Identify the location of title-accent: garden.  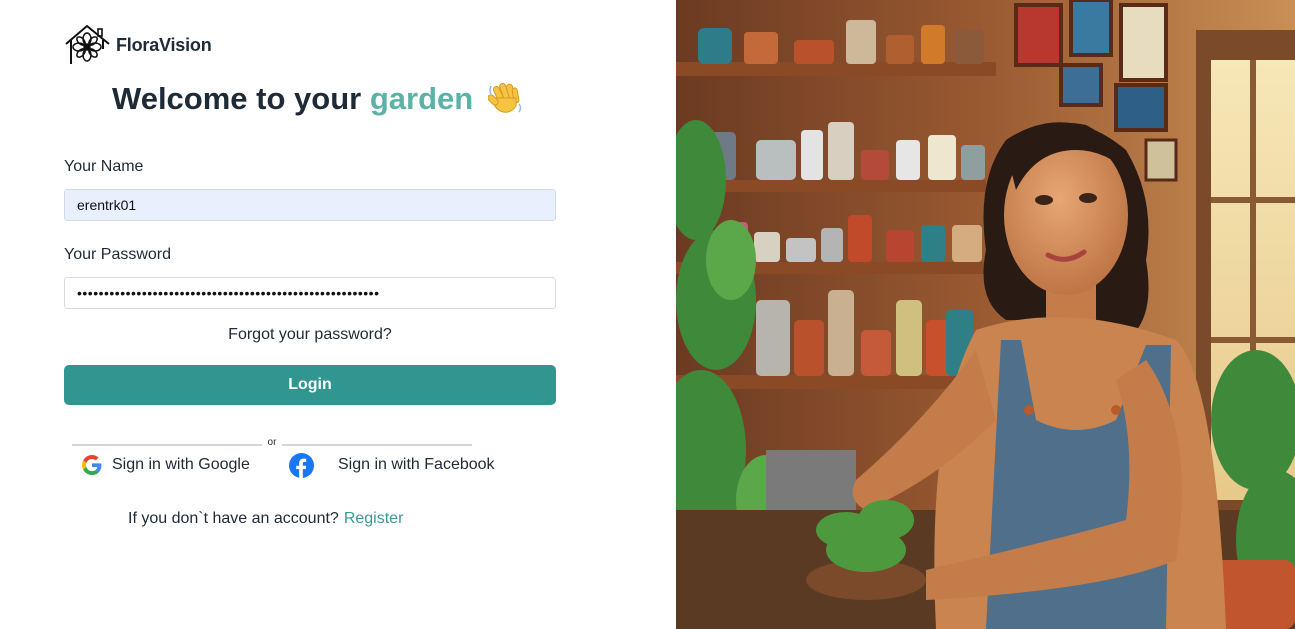
(421, 98).